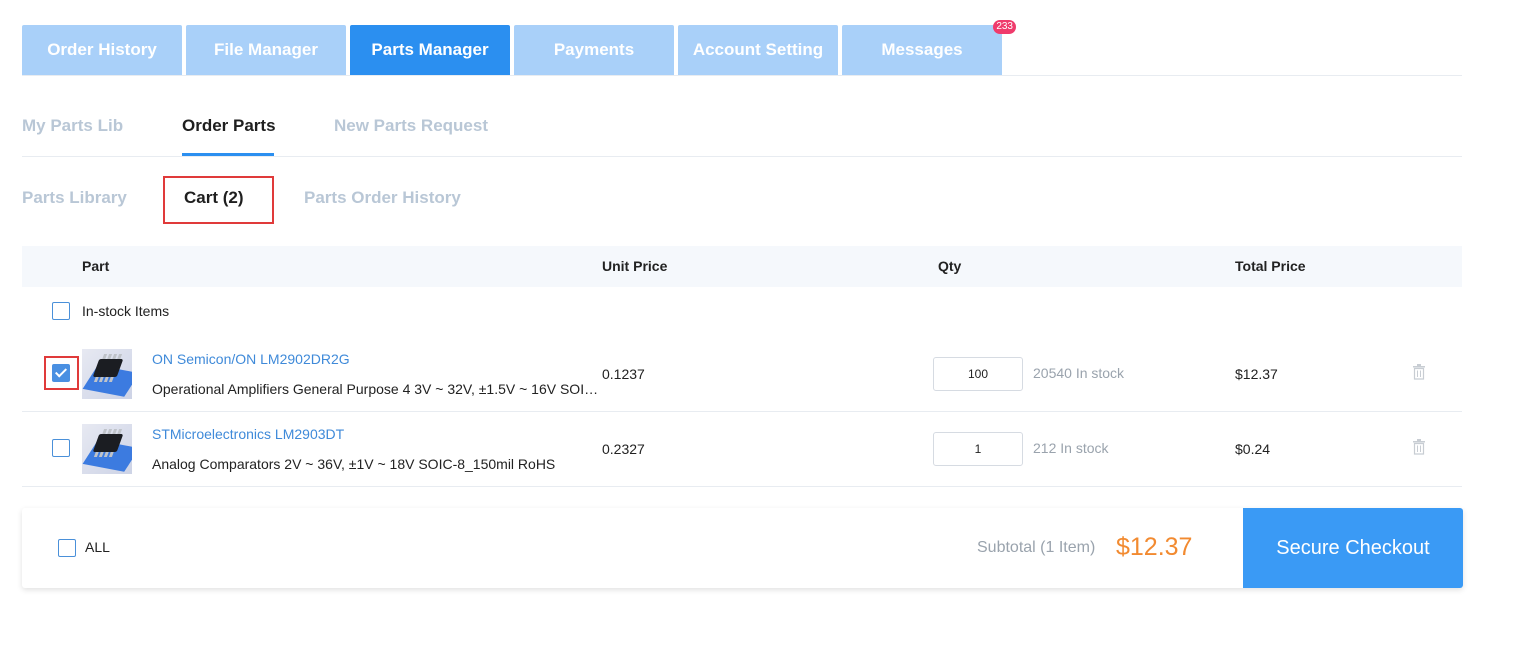 Image resolution: width=1532 pixels, height=651 pixels. I want to click on header-unit-price: Unit Price, so click(635, 266).